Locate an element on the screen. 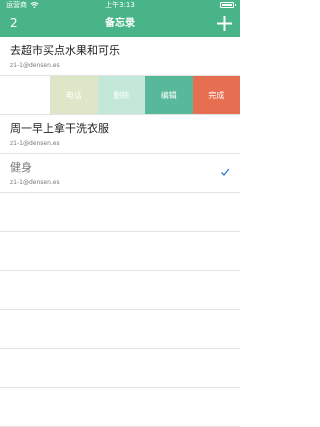 The height and width of the screenshot is (427, 320). clock: 上午3:13 is located at coordinates (120, 5).